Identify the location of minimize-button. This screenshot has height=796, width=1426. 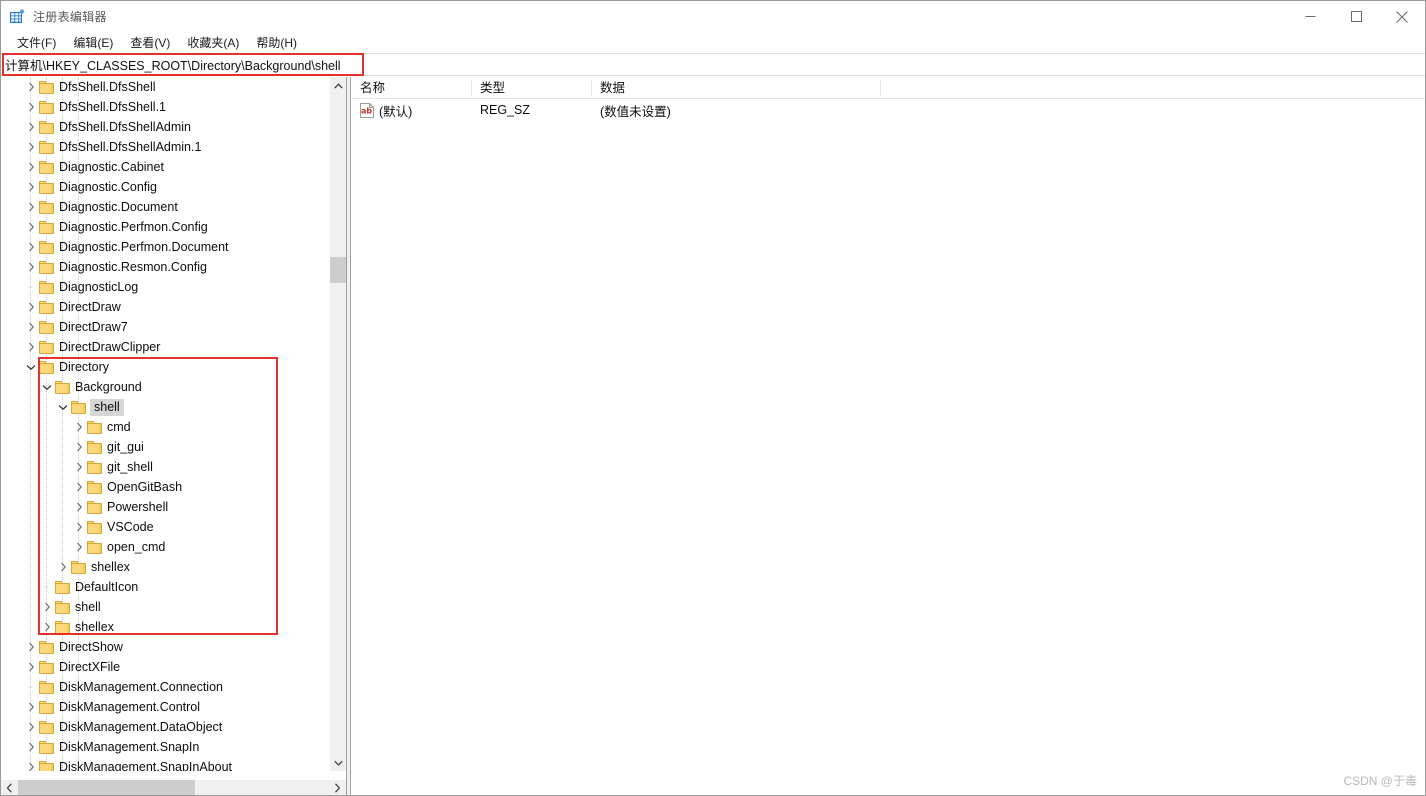
(1310, 16).